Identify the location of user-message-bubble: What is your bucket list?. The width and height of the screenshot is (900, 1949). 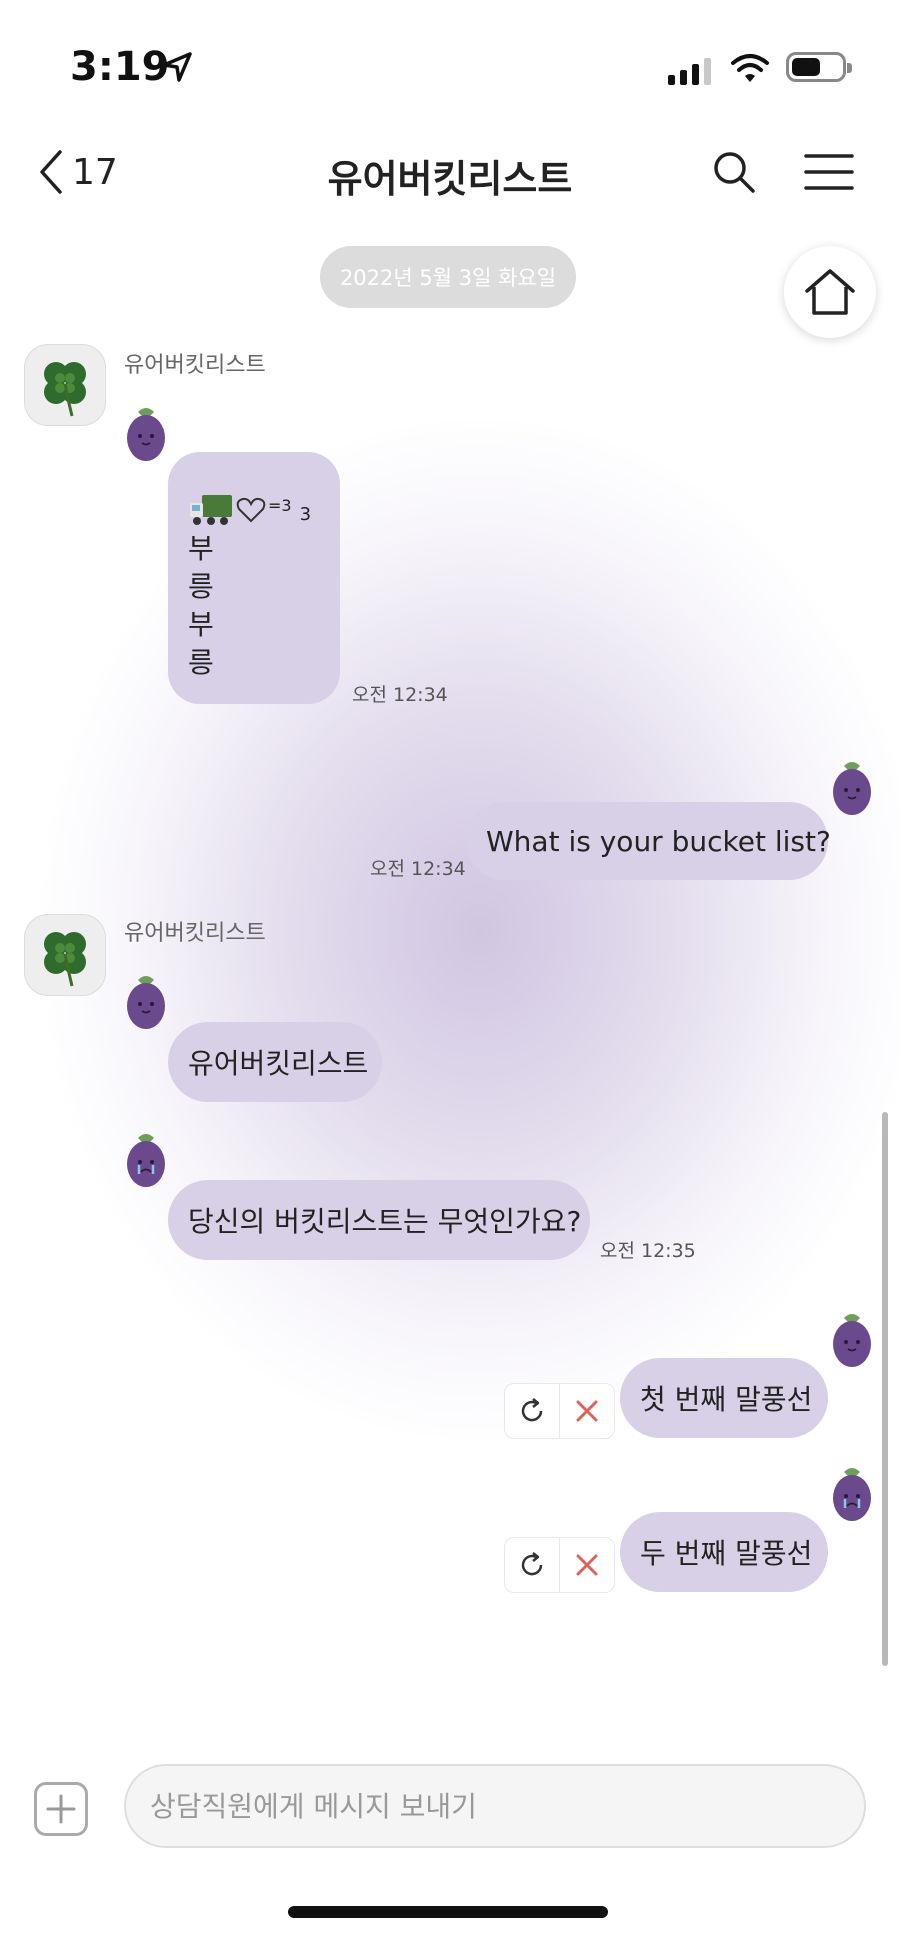
(648, 841).